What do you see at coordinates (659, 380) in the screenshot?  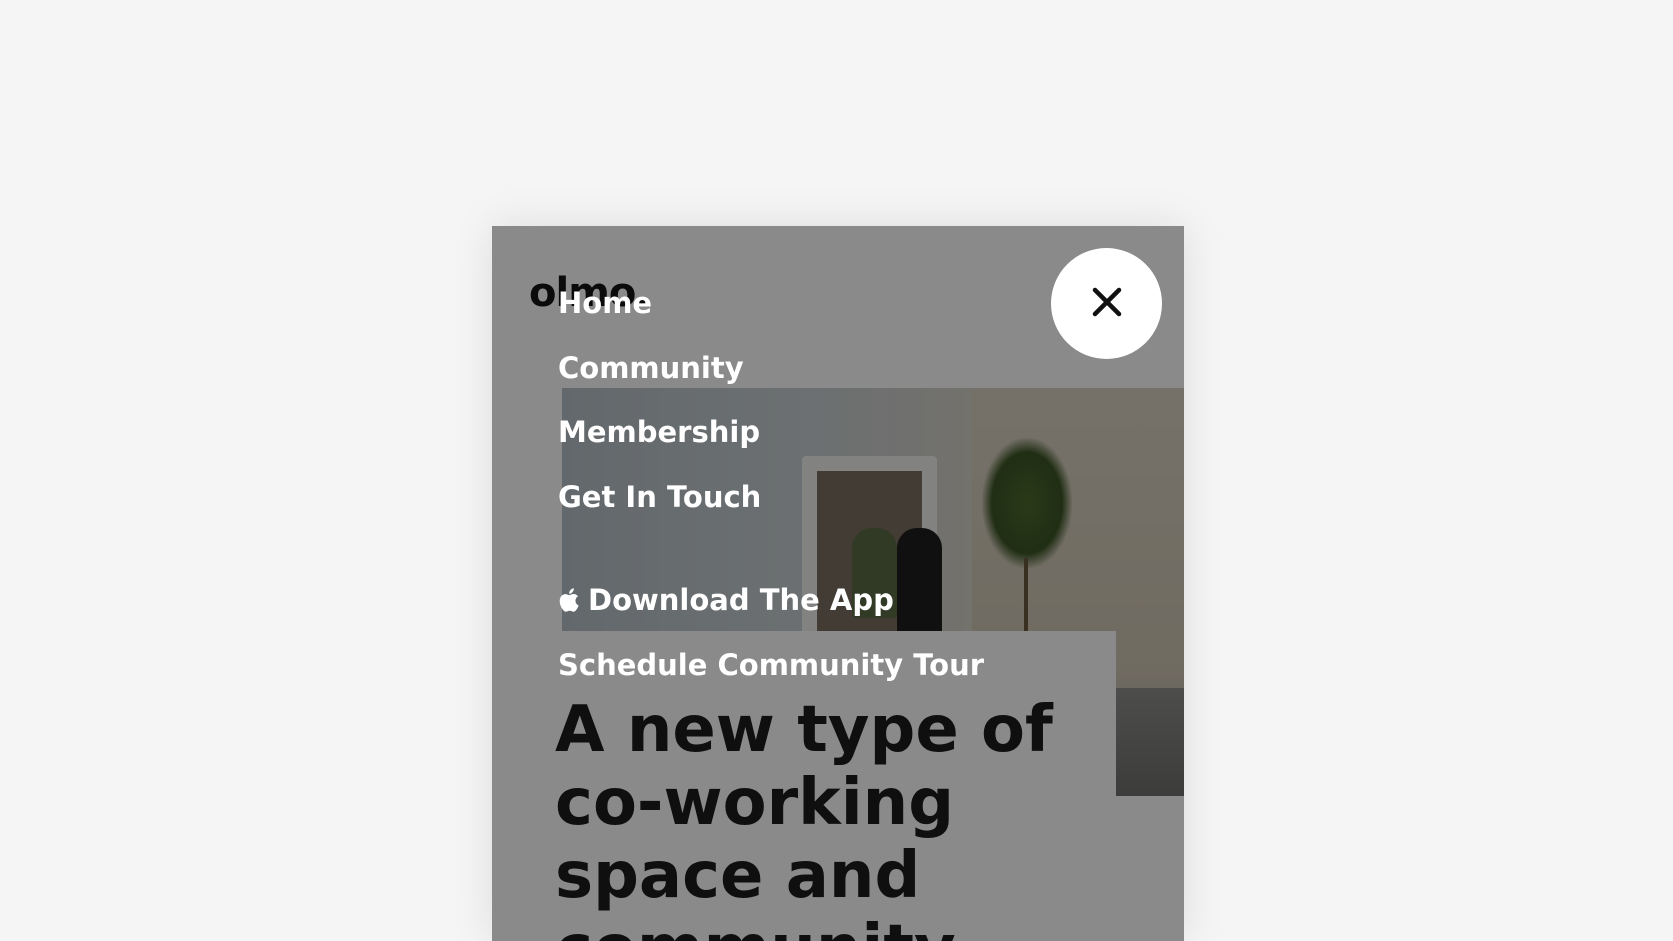 I see `nav-item-community: Community` at bounding box center [659, 380].